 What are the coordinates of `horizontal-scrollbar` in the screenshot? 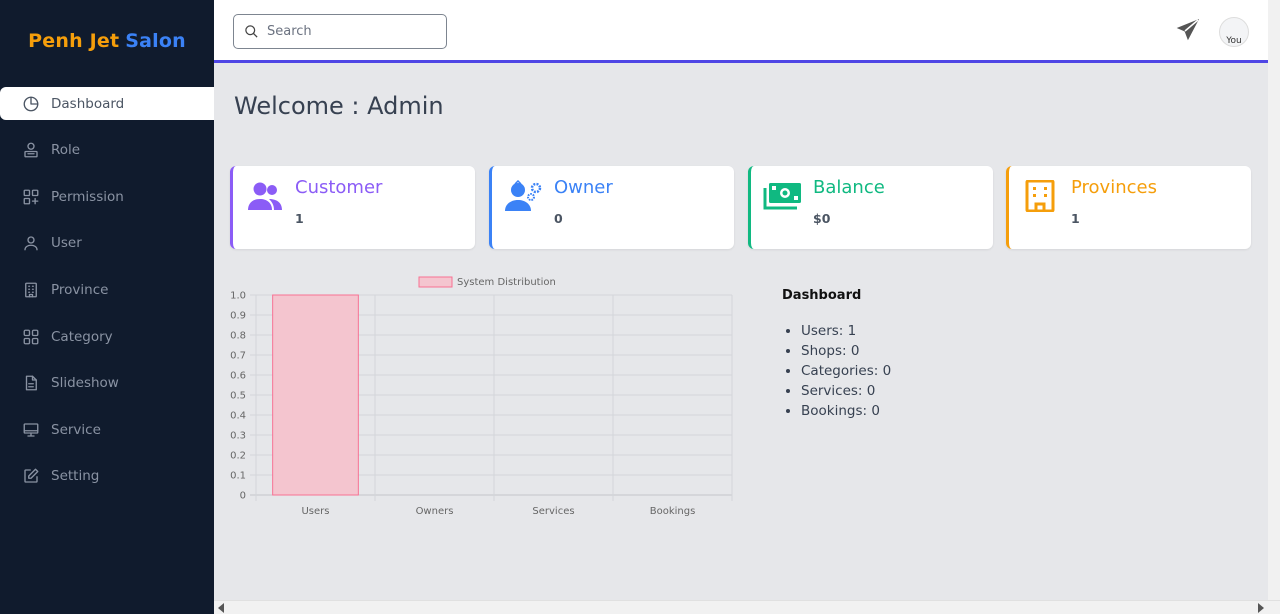 It's located at (747, 607).